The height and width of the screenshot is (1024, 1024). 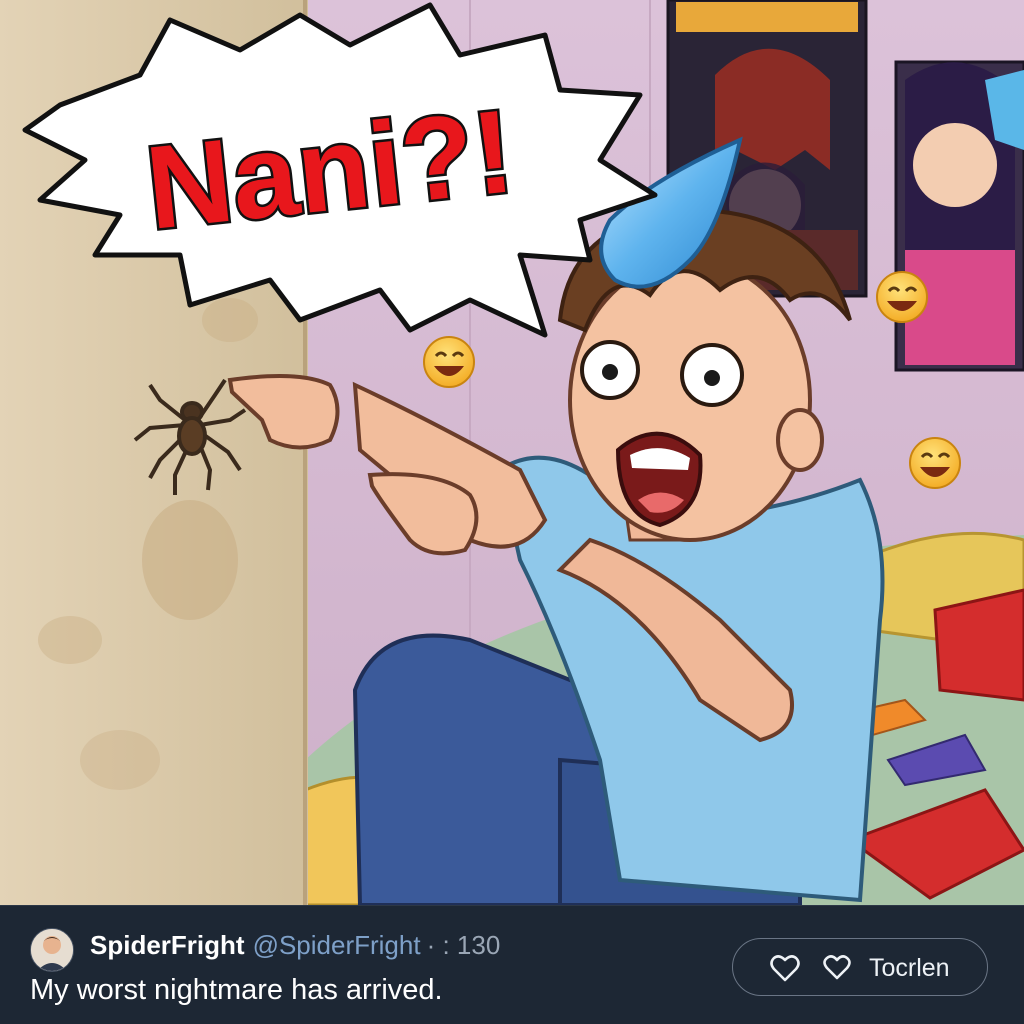 I want to click on post-author-line: SpiderFright @SpiderFright · : 130, so click(x=295, y=945).